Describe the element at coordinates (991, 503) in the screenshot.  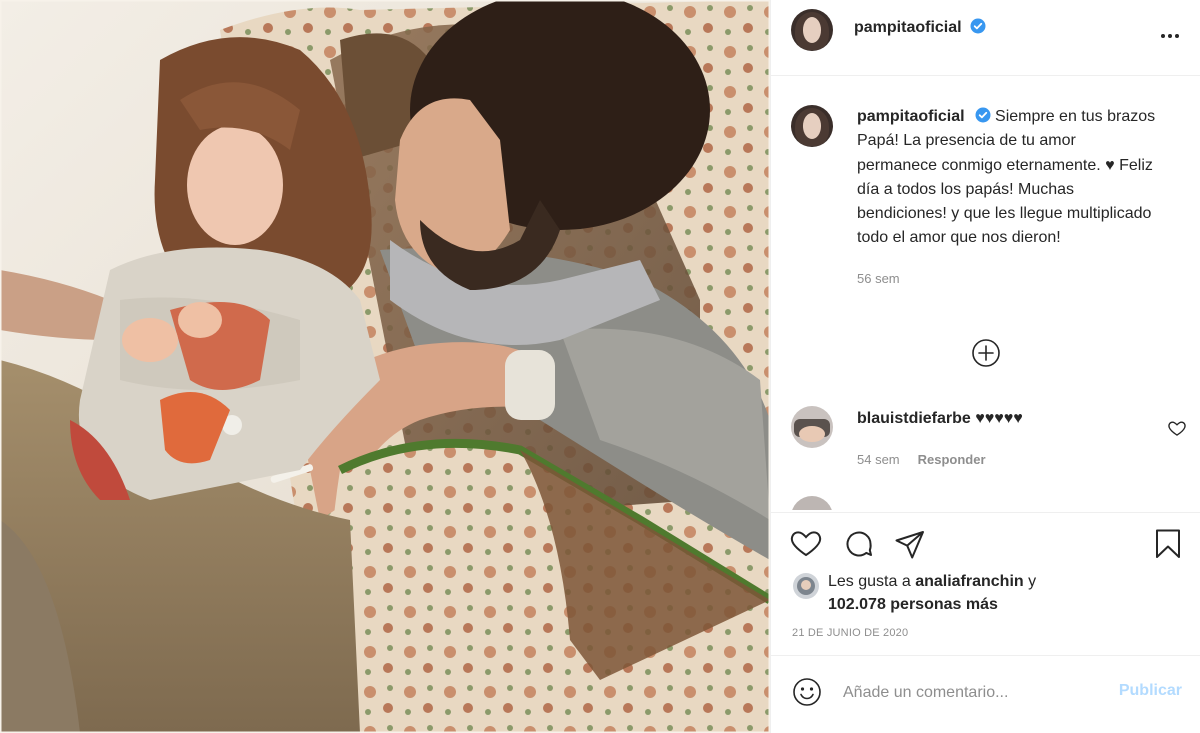
I see `comment-item-clipped` at that location.